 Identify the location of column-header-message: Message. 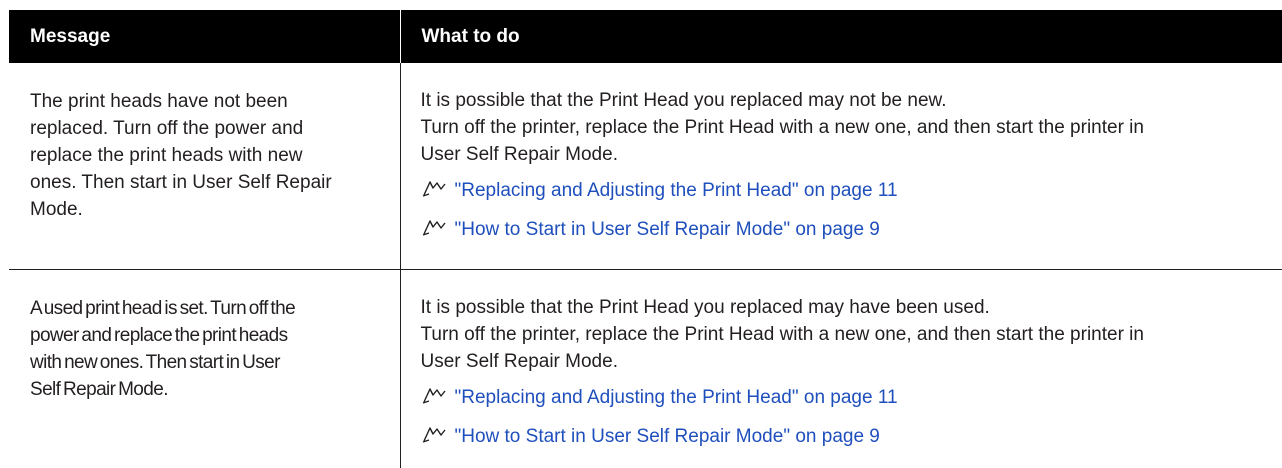
(205, 36).